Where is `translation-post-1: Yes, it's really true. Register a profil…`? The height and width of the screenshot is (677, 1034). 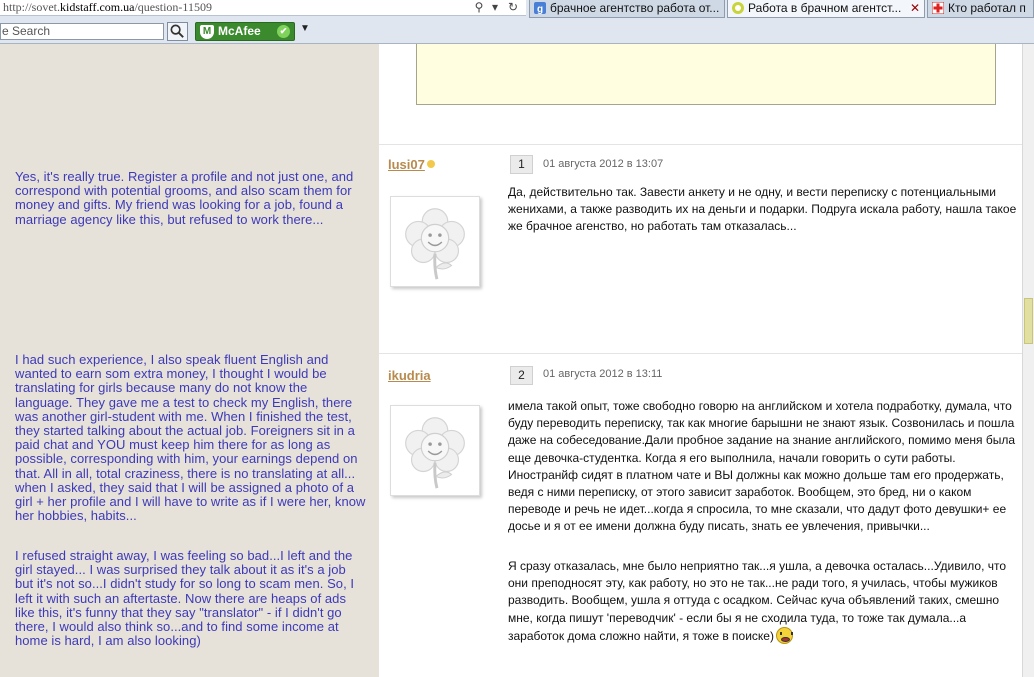
translation-post-1: Yes, it's really true. Register a profil… is located at coordinates (184, 198).